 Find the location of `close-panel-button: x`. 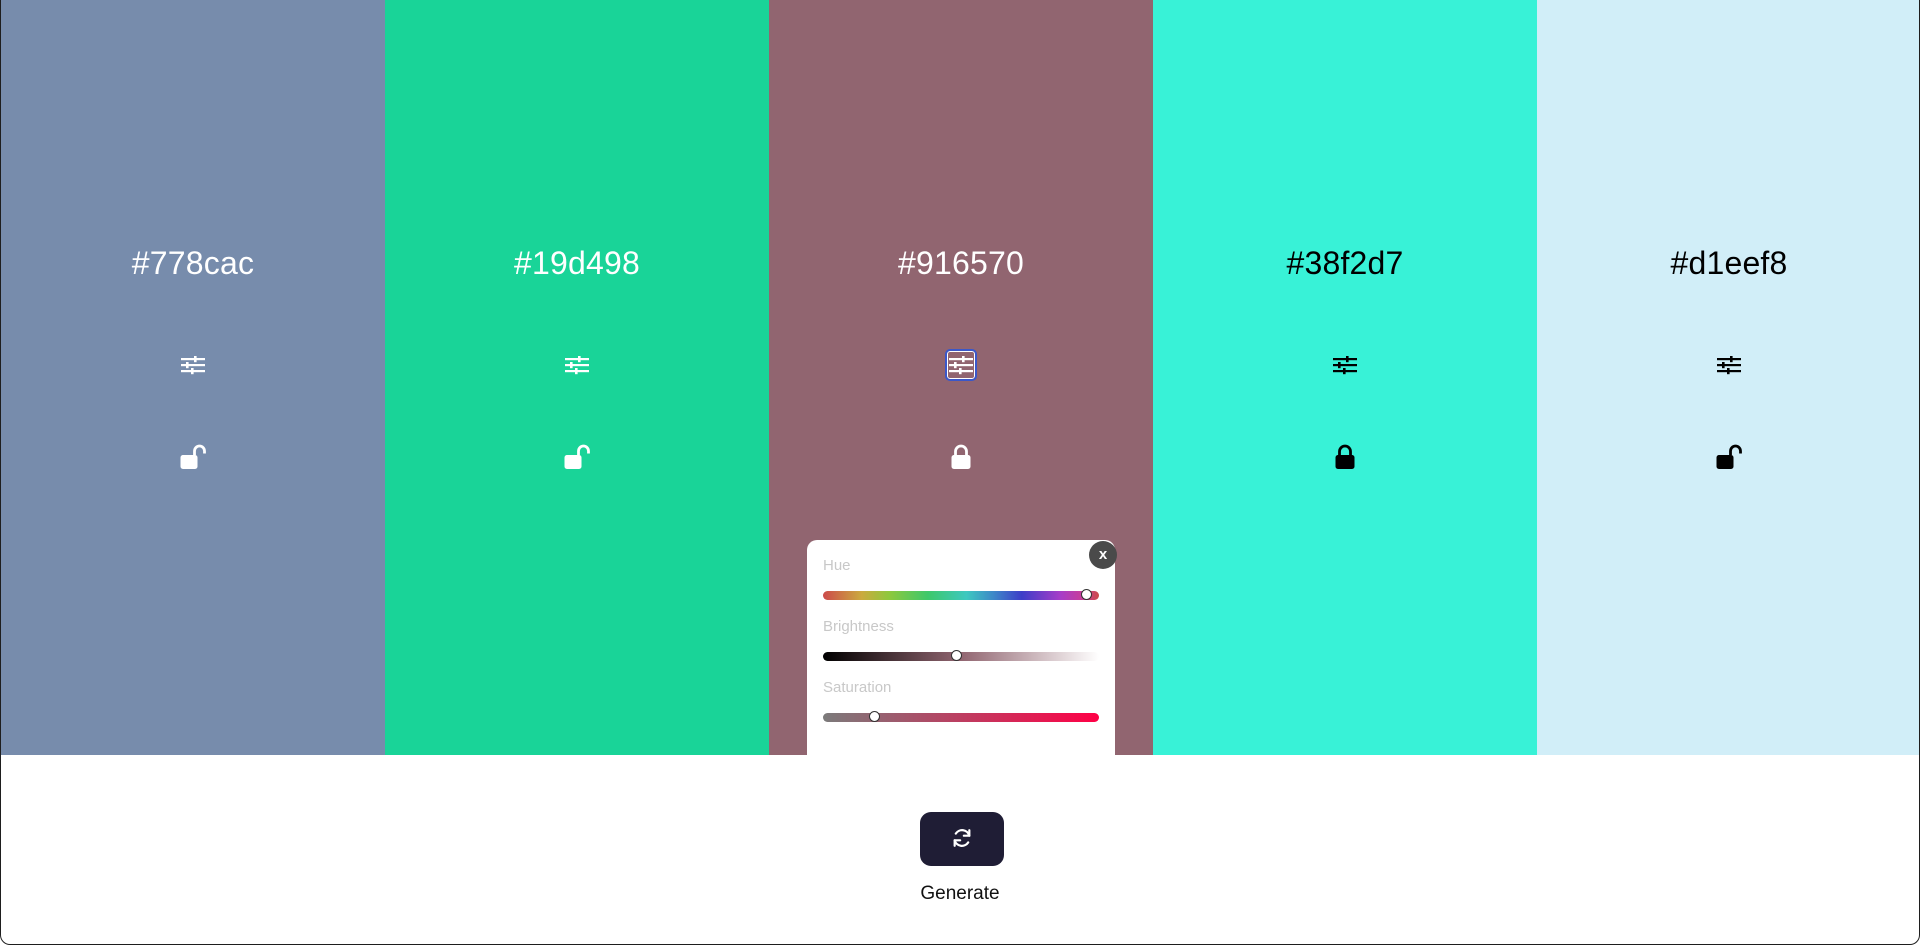

close-panel-button: x is located at coordinates (1103, 555).